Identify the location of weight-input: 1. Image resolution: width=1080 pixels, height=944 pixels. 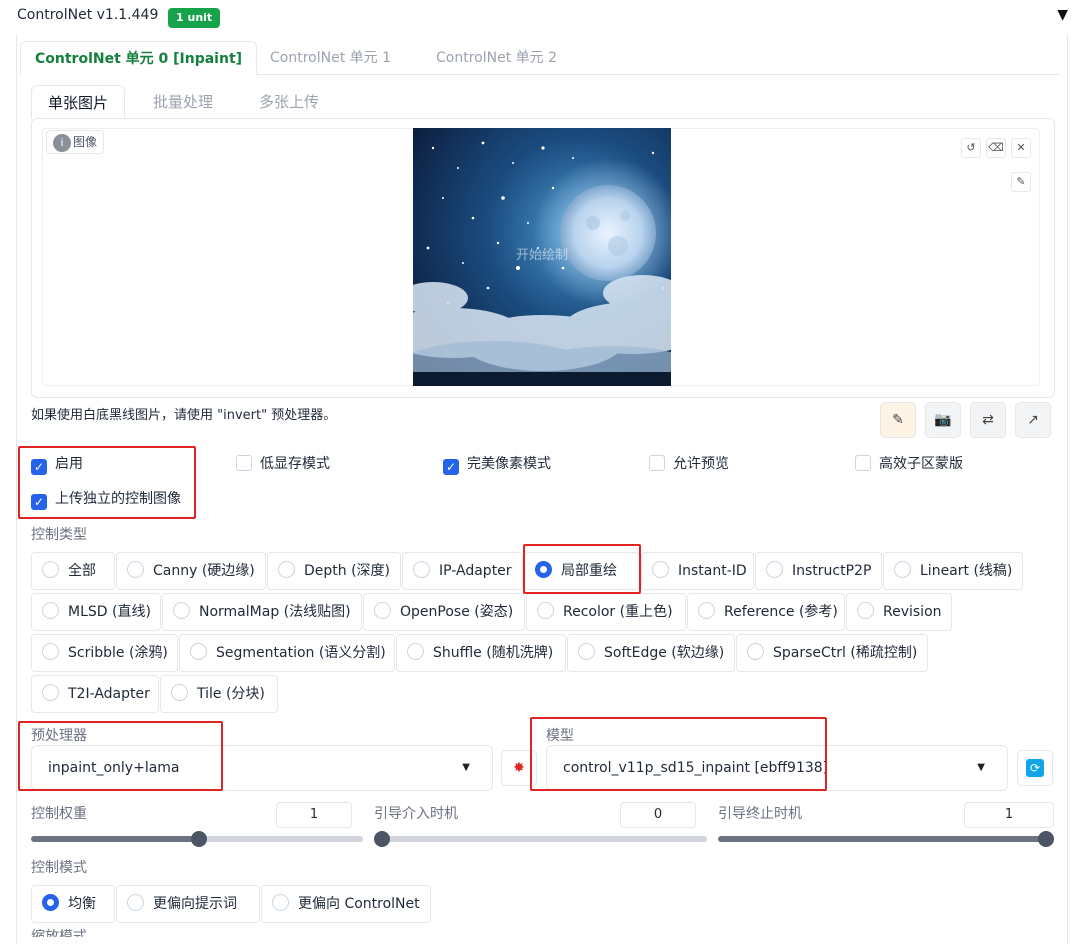
(314, 815).